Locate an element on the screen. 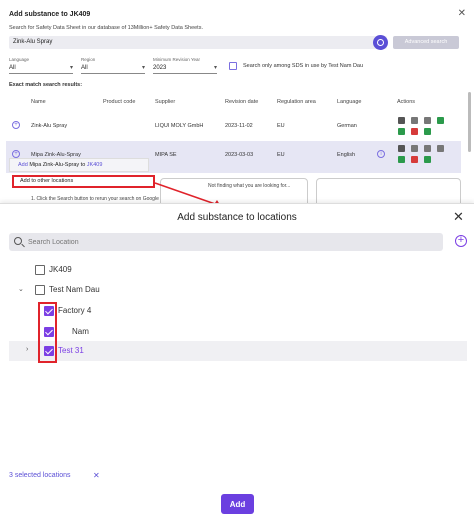 The width and height of the screenshot is (474, 523). location-search-input is located at coordinates (226, 242).